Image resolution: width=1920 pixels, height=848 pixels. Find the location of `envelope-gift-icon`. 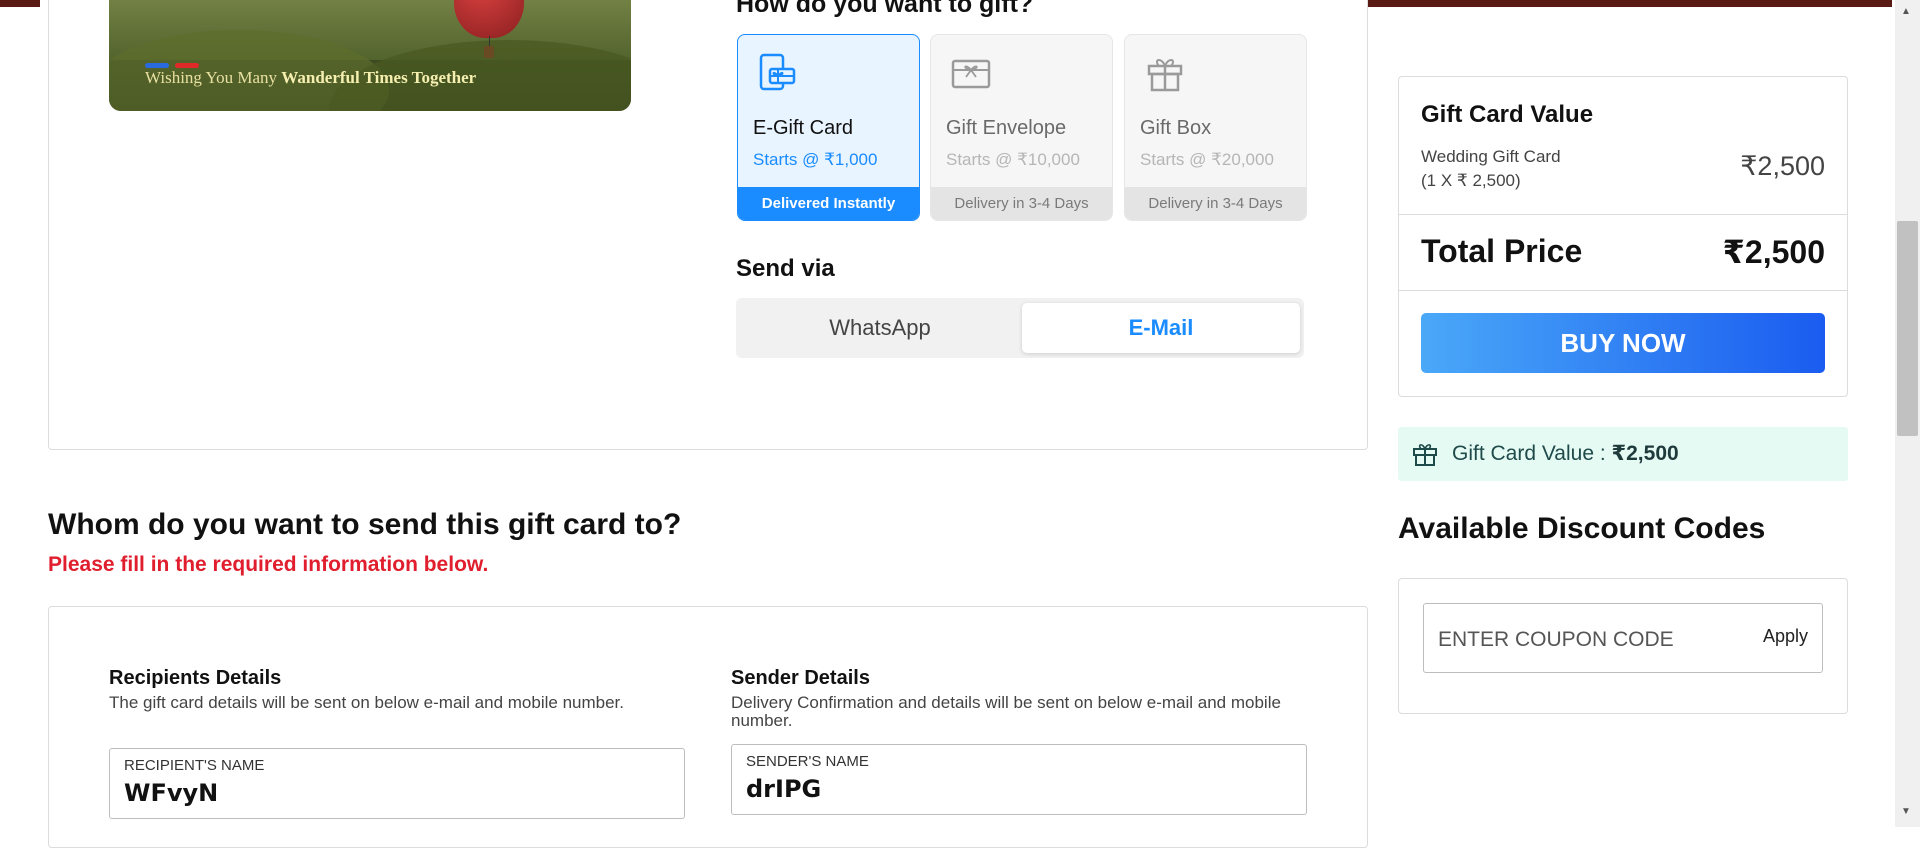

envelope-gift-icon is located at coordinates (971, 74).